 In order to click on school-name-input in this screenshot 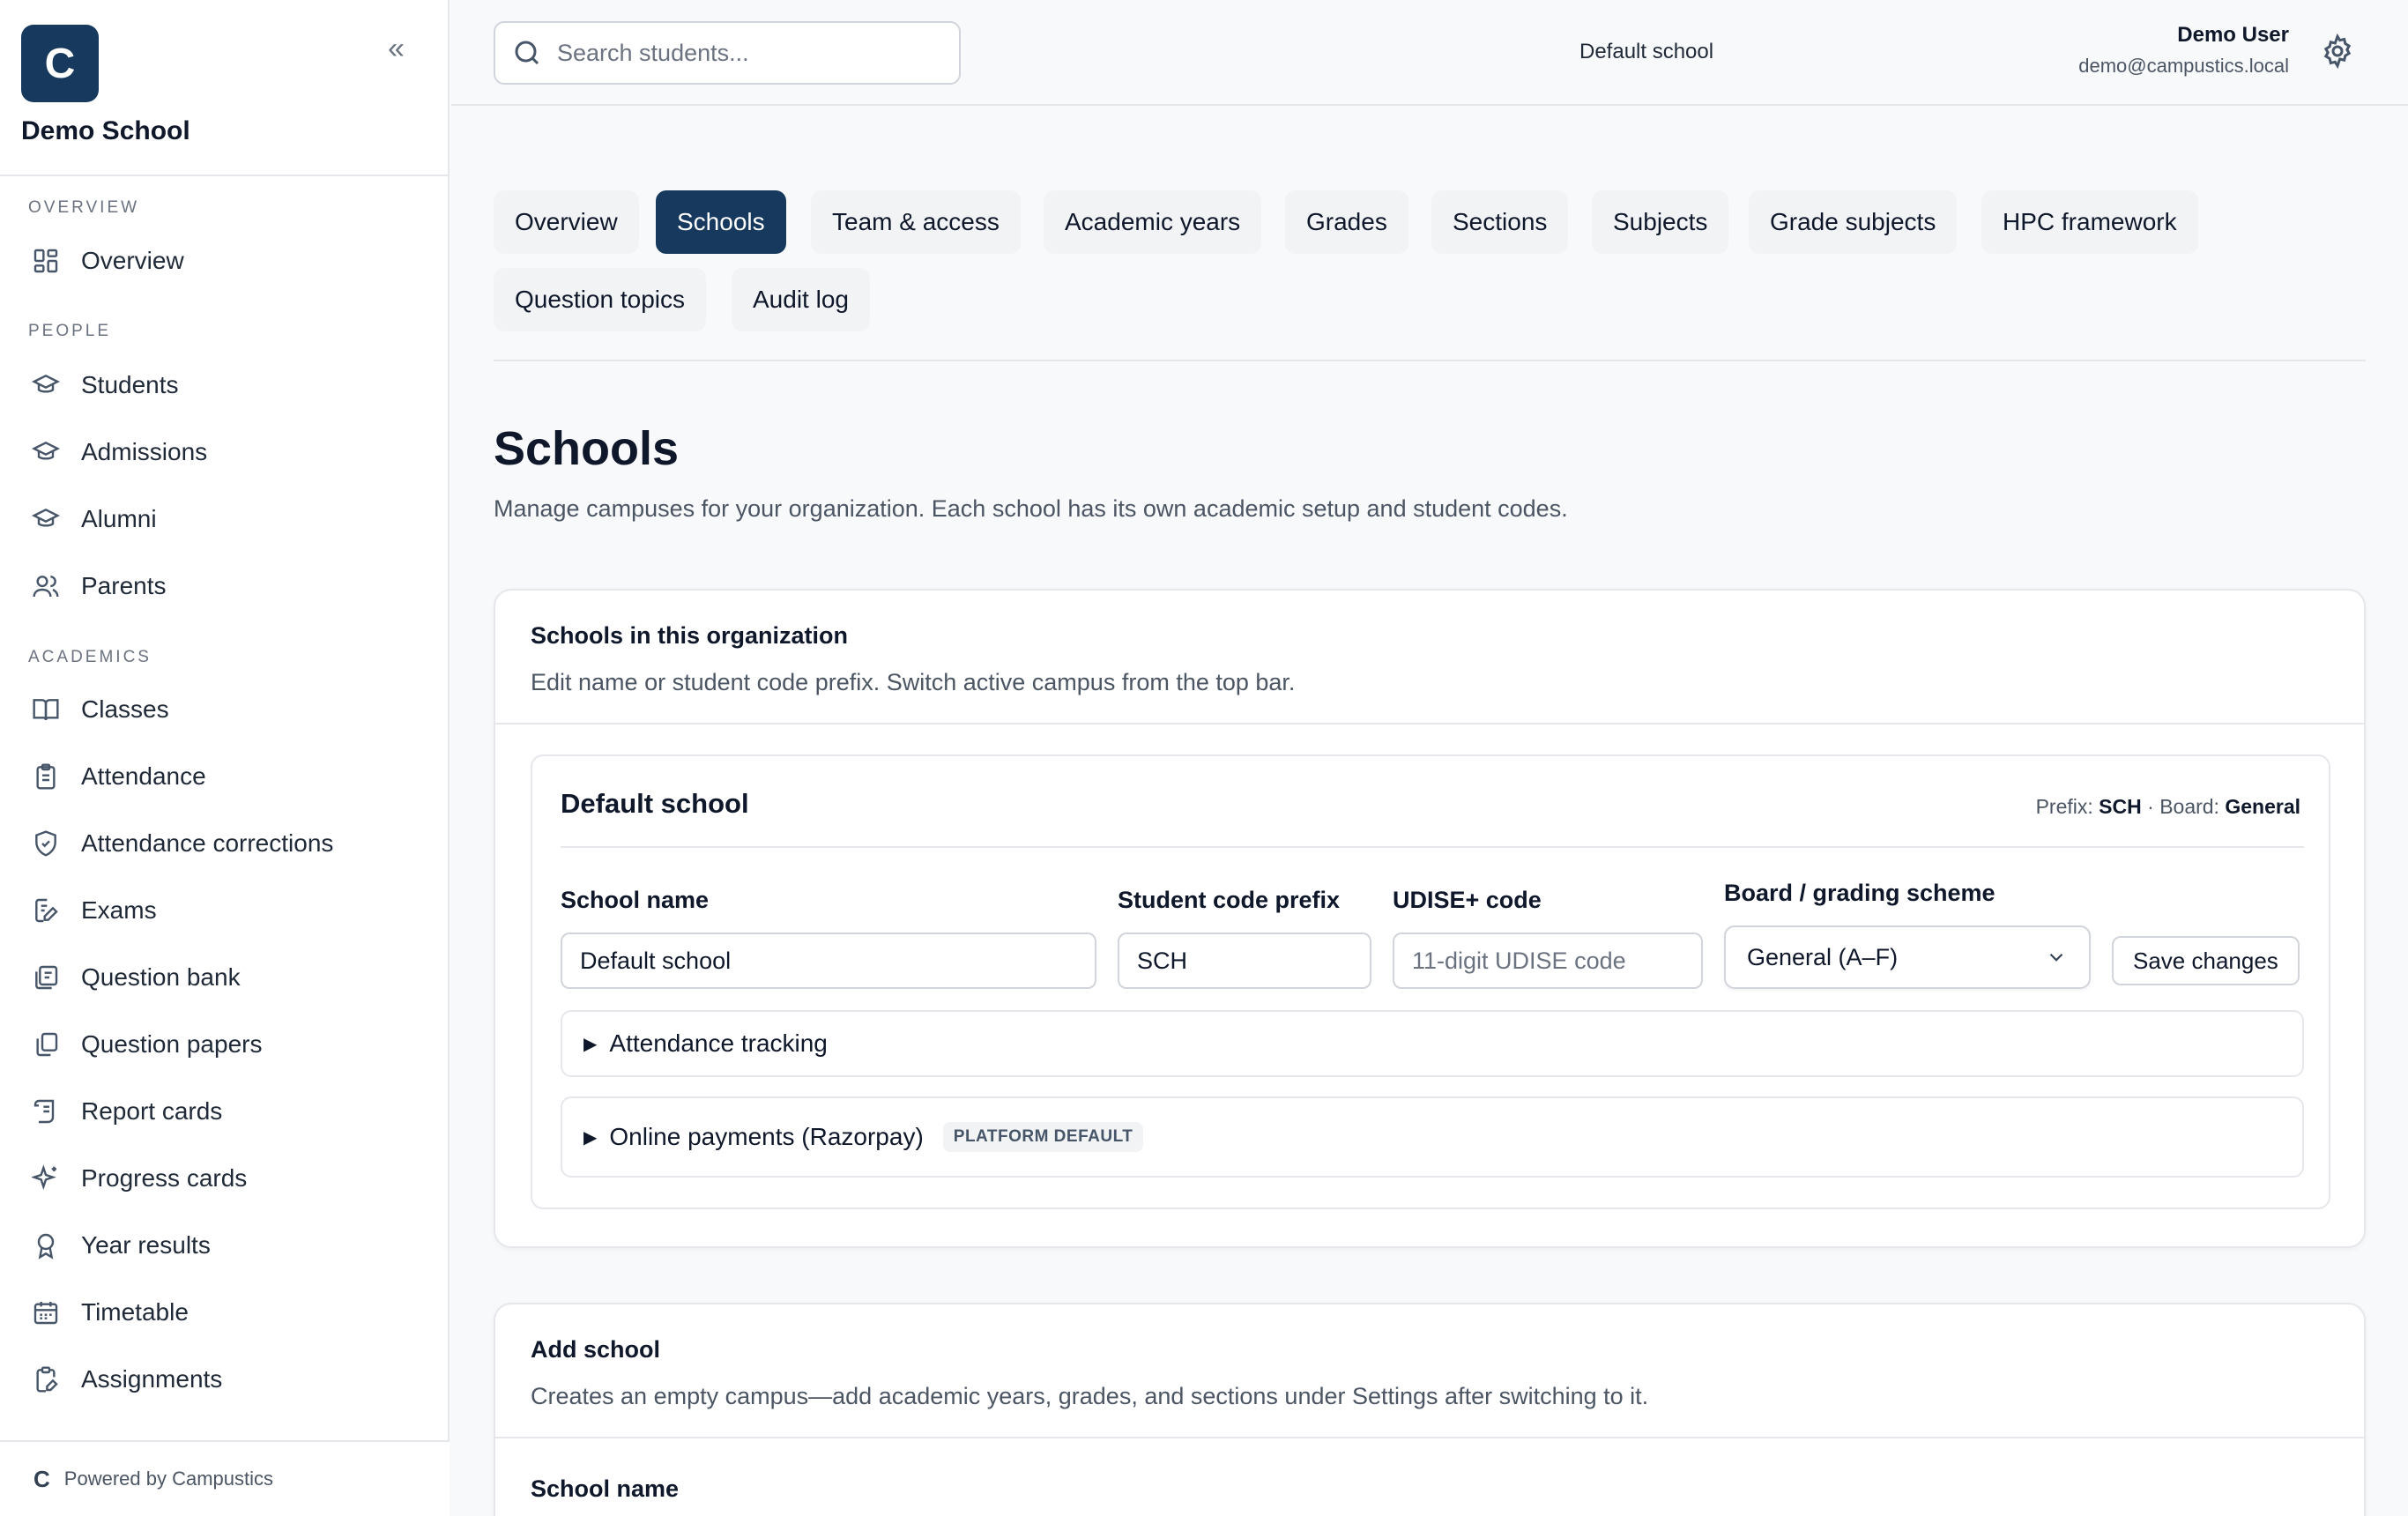, I will do `click(828, 961)`.